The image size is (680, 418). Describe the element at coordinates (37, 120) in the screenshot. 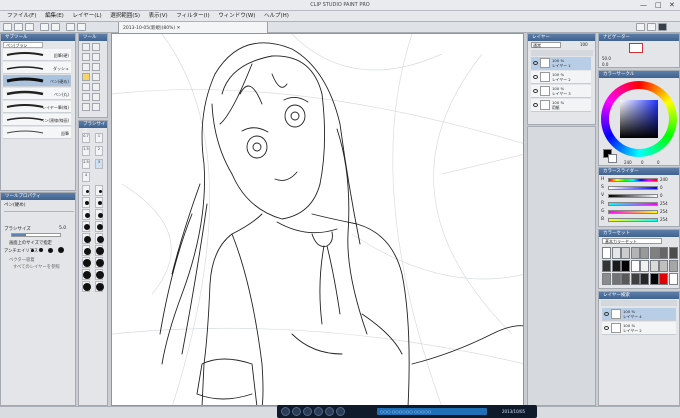

I see `brush-item-pen-lineart: ペン(黒線/線画)` at that location.